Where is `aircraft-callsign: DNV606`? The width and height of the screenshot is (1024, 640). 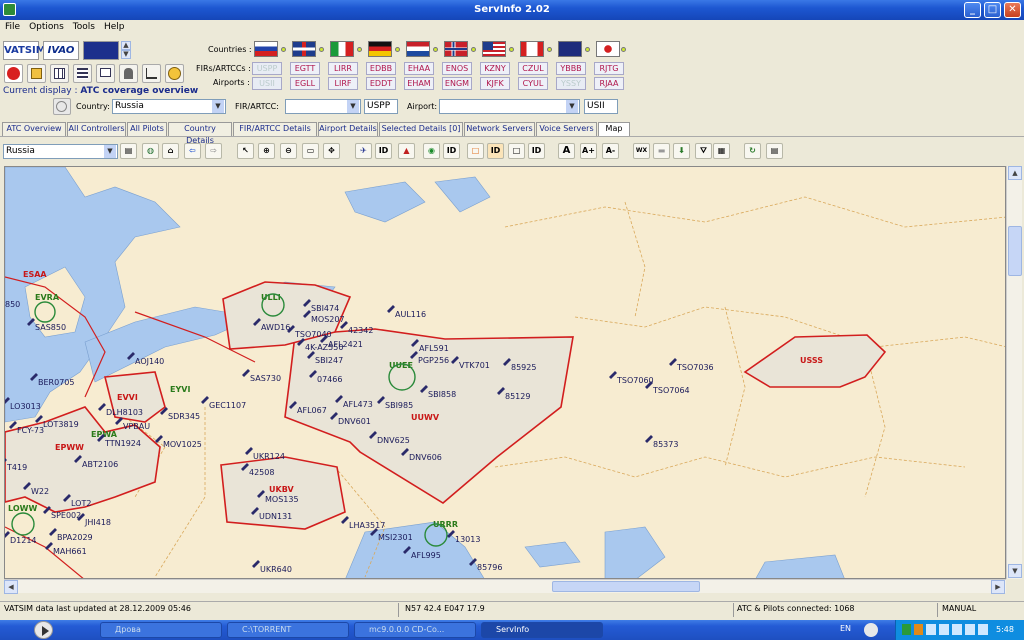 aircraft-callsign: DNV606 is located at coordinates (425, 457).